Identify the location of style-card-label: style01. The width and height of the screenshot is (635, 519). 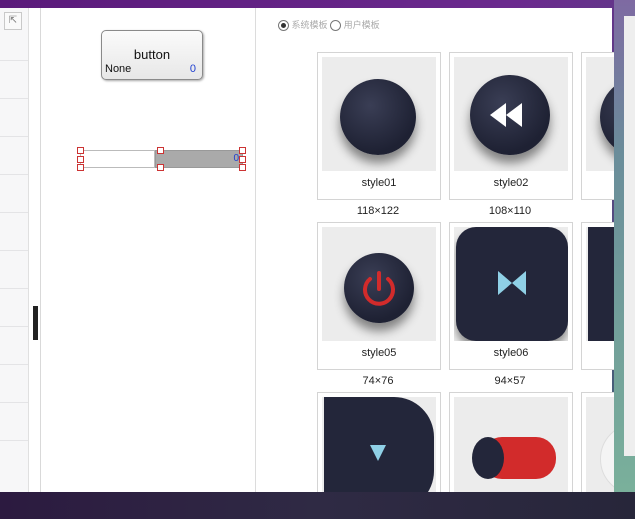
(379, 183).